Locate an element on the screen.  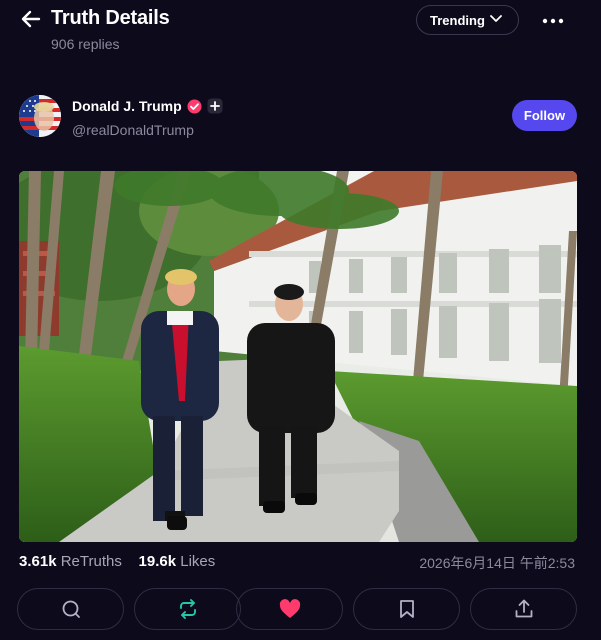
comment-icon is located at coordinates (71, 609).